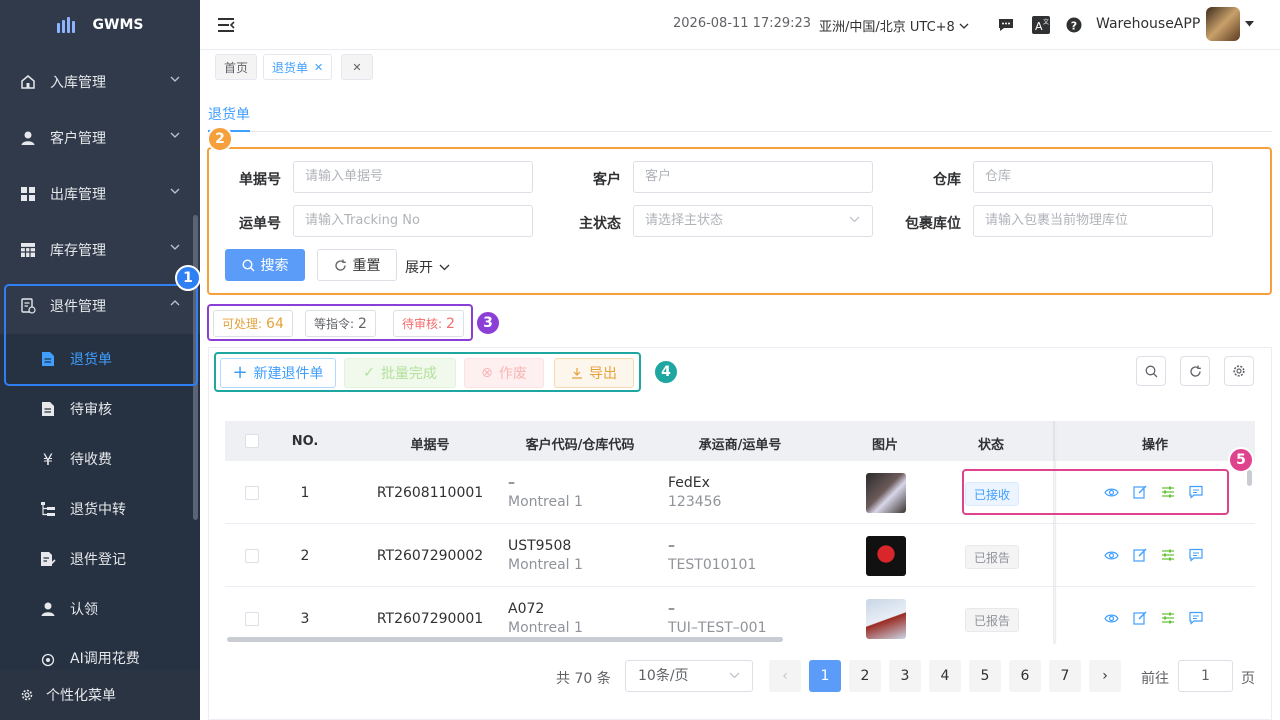 Image resolution: width=1280 pixels, height=720 pixels. What do you see at coordinates (413, 177) in the screenshot?
I see `doc-no-input: 请输入单据号` at bounding box center [413, 177].